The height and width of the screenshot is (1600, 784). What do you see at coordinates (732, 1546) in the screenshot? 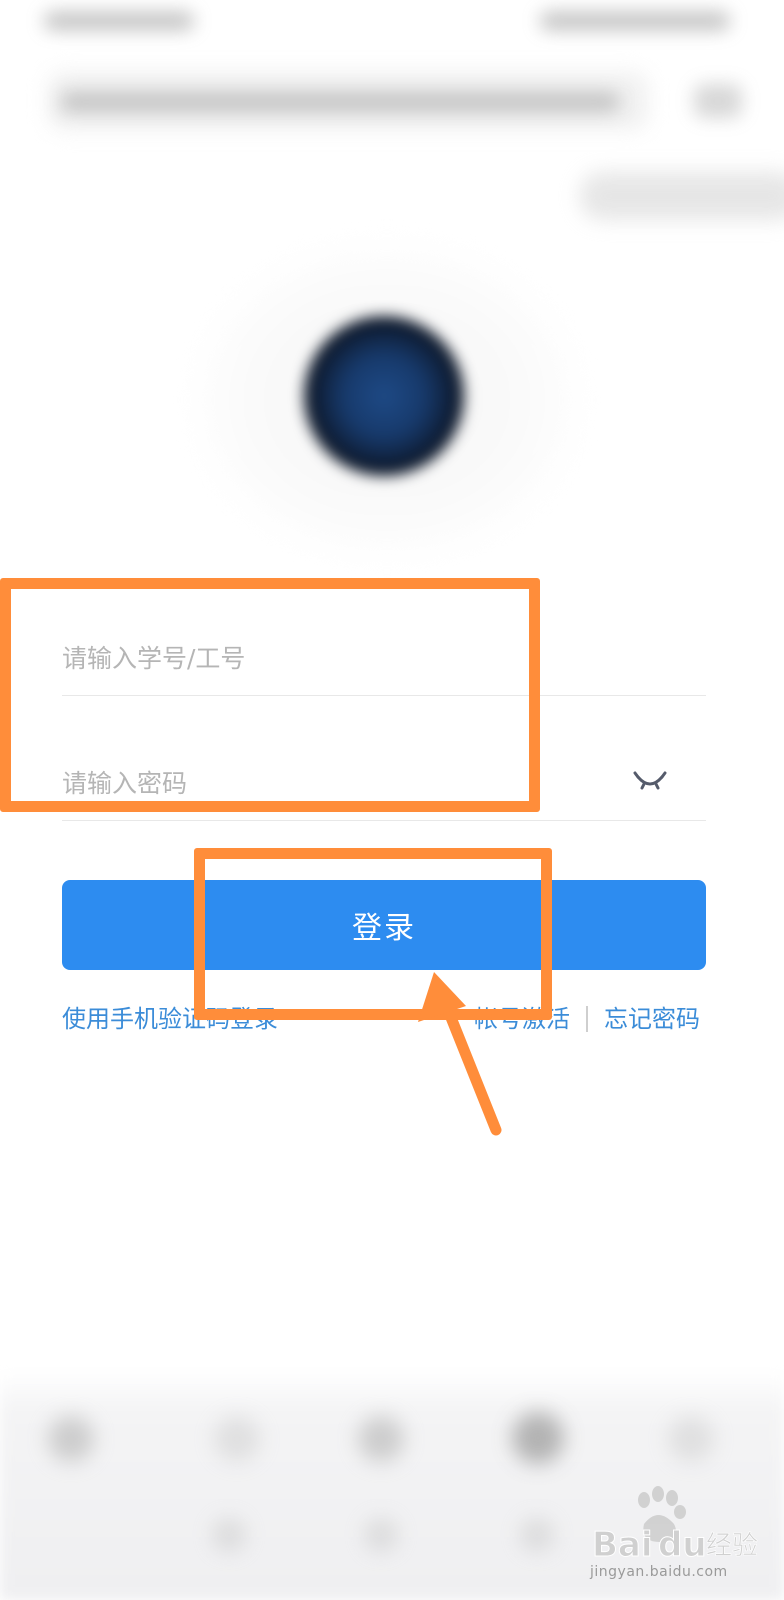
I see `svg-text: 经验` at bounding box center [732, 1546].